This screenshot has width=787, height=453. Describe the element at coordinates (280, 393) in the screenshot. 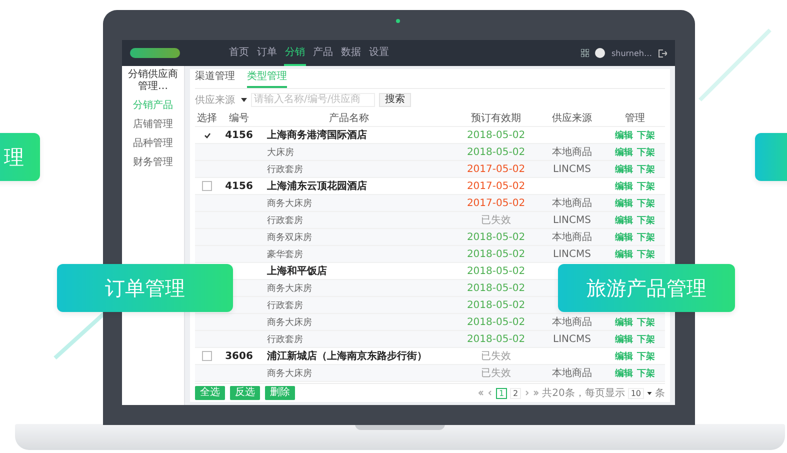

I see `footer-button: 删除` at that location.